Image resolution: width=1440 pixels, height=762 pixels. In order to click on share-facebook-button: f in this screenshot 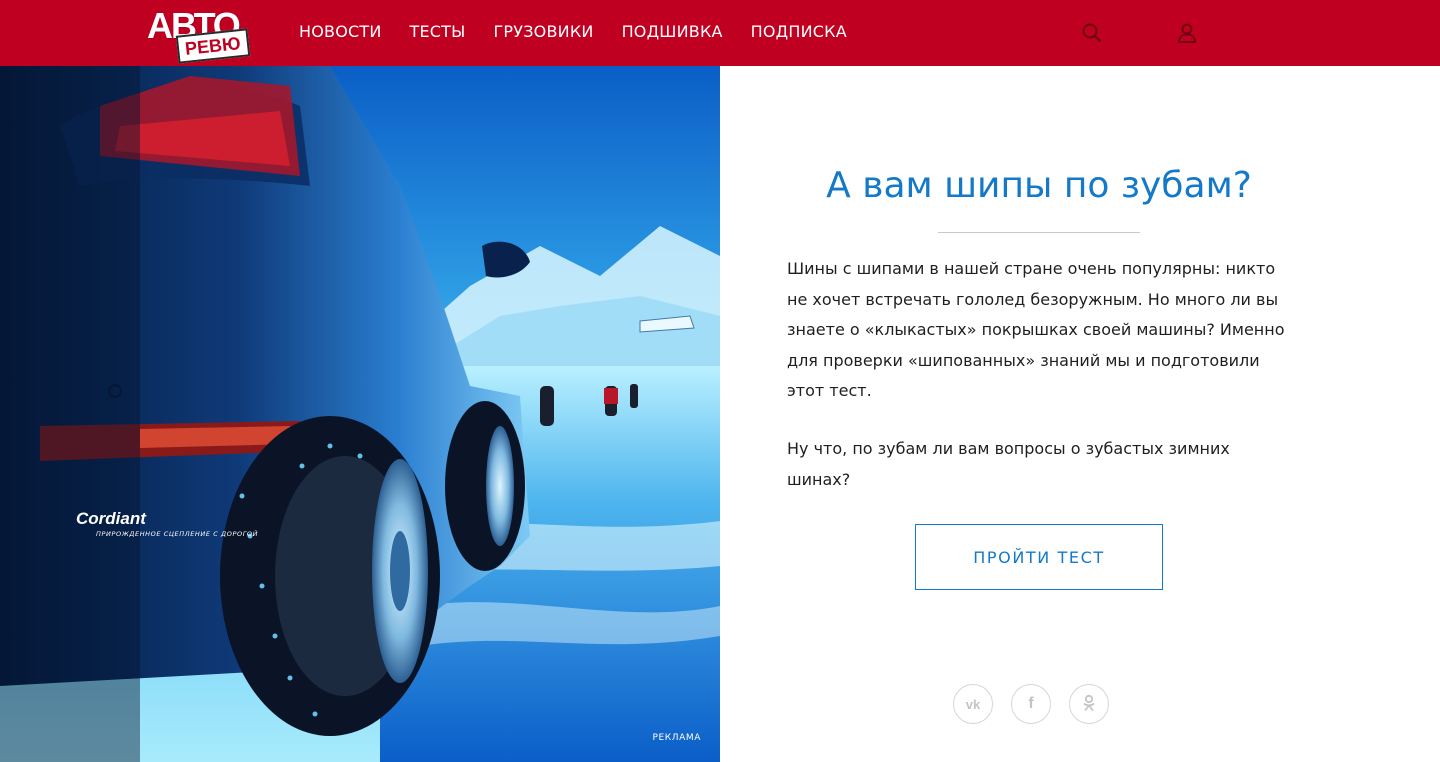, I will do `click(1031, 704)`.